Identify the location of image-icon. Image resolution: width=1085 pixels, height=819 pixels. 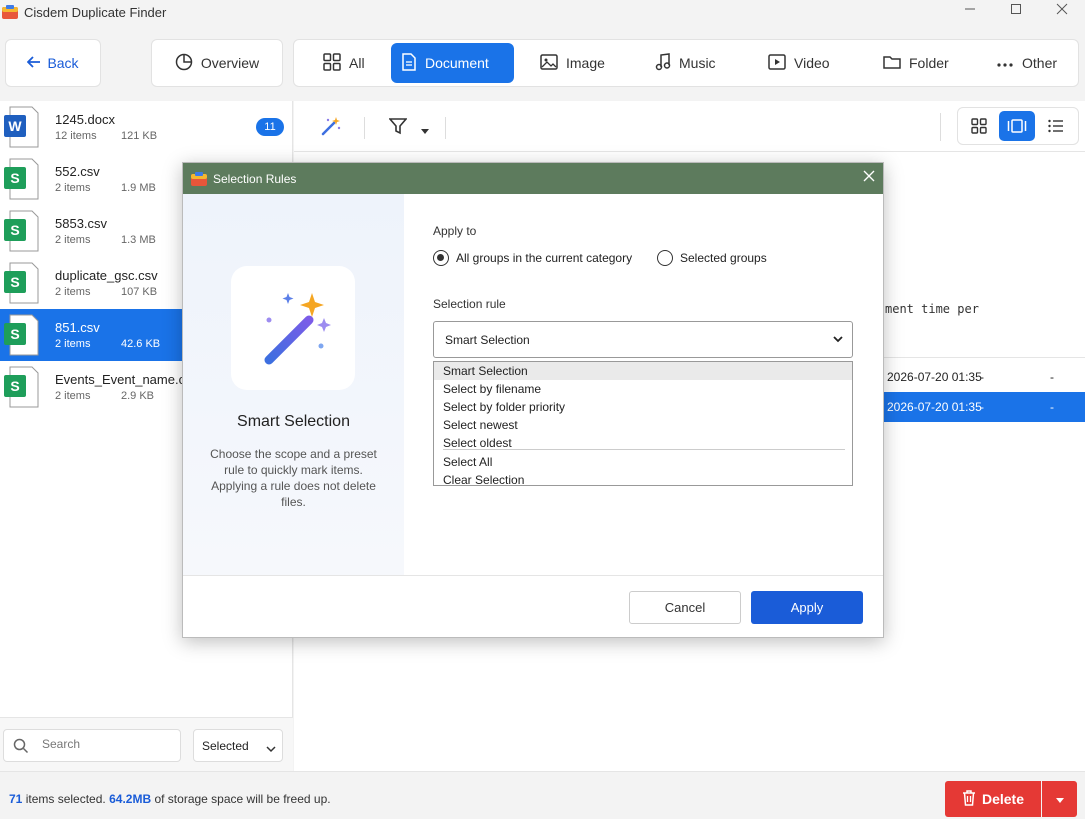
(549, 63).